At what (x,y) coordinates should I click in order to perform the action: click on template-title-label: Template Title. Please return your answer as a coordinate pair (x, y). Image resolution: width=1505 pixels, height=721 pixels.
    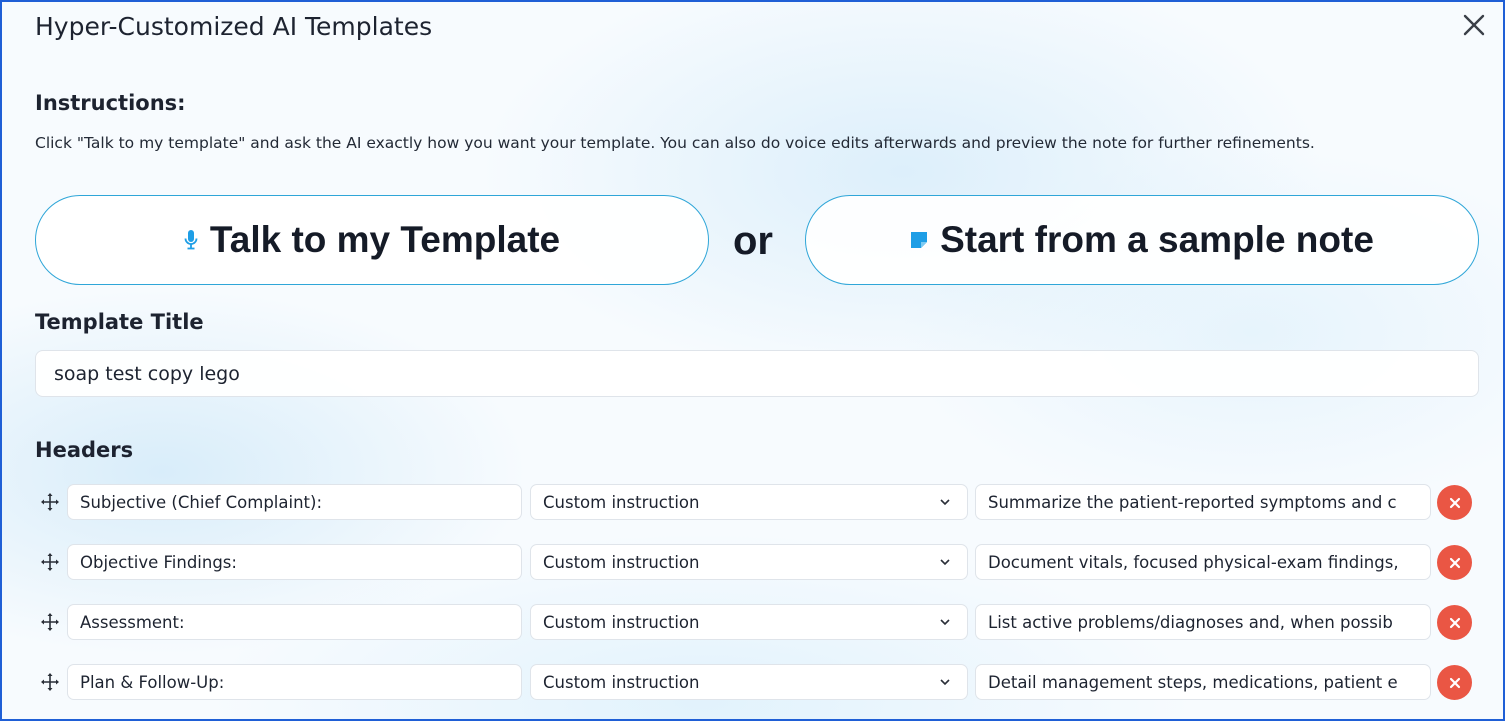
    Looking at the image, I should click on (119, 322).